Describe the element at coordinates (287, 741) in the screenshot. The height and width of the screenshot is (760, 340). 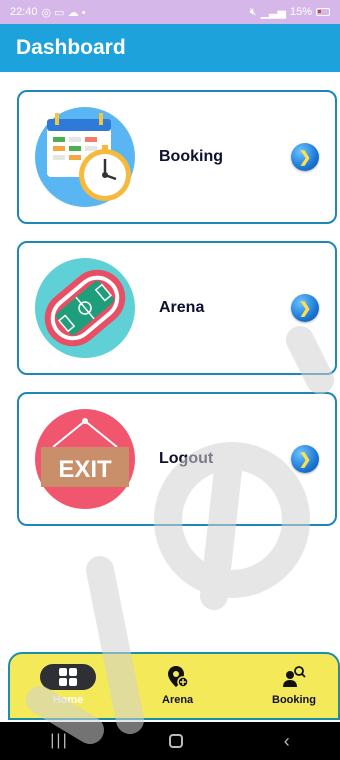
I see `back-icon: ‹` at that location.